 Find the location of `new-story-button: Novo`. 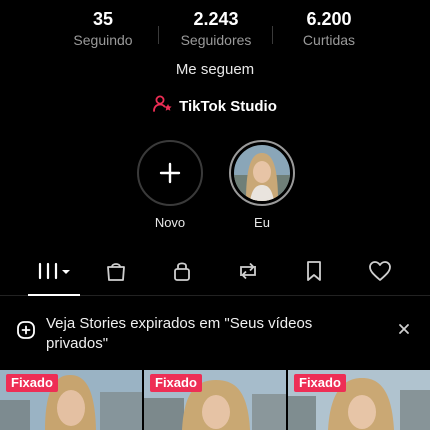

new-story-button: Novo is located at coordinates (170, 185).